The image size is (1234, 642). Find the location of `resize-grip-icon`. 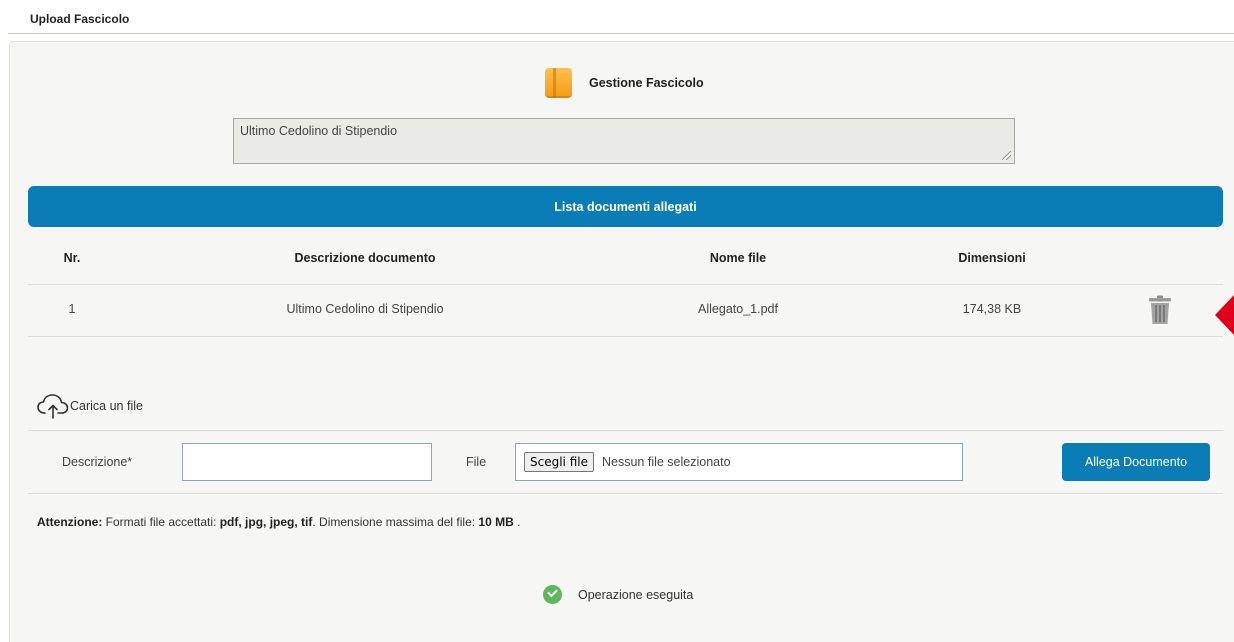

resize-grip-icon is located at coordinates (1006, 155).